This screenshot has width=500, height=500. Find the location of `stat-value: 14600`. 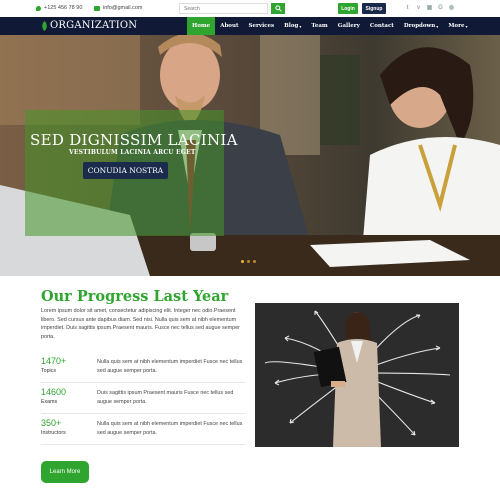

stat-value: 14600 is located at coordinates (54, 392).